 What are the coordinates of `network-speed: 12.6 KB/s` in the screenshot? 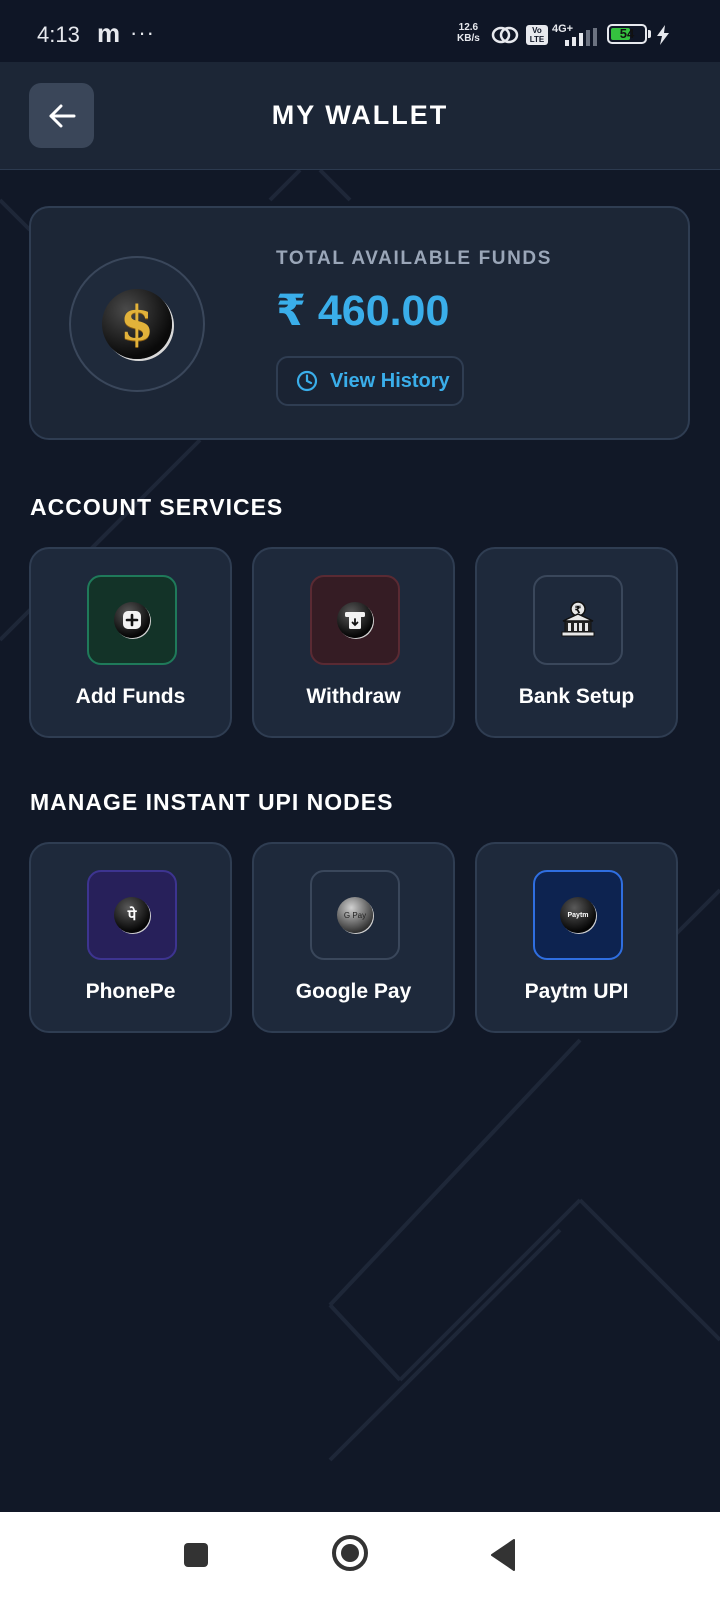 It's located at (468, 33).